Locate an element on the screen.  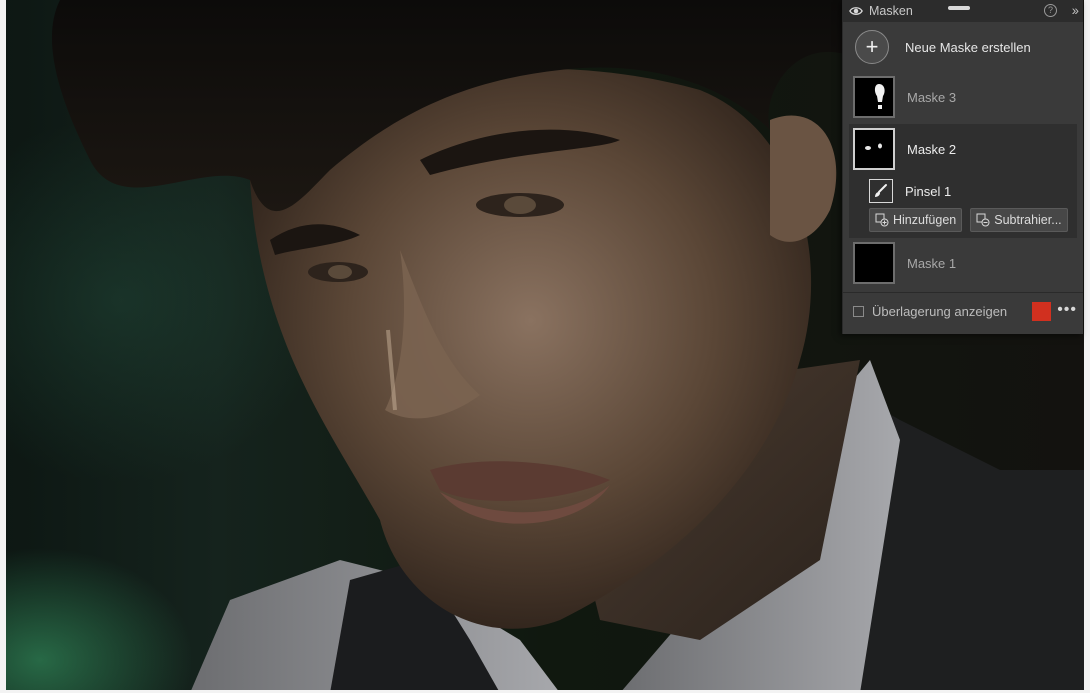
new-mask-label: Neue Maske erstellen is located at coordinates (968, 47).